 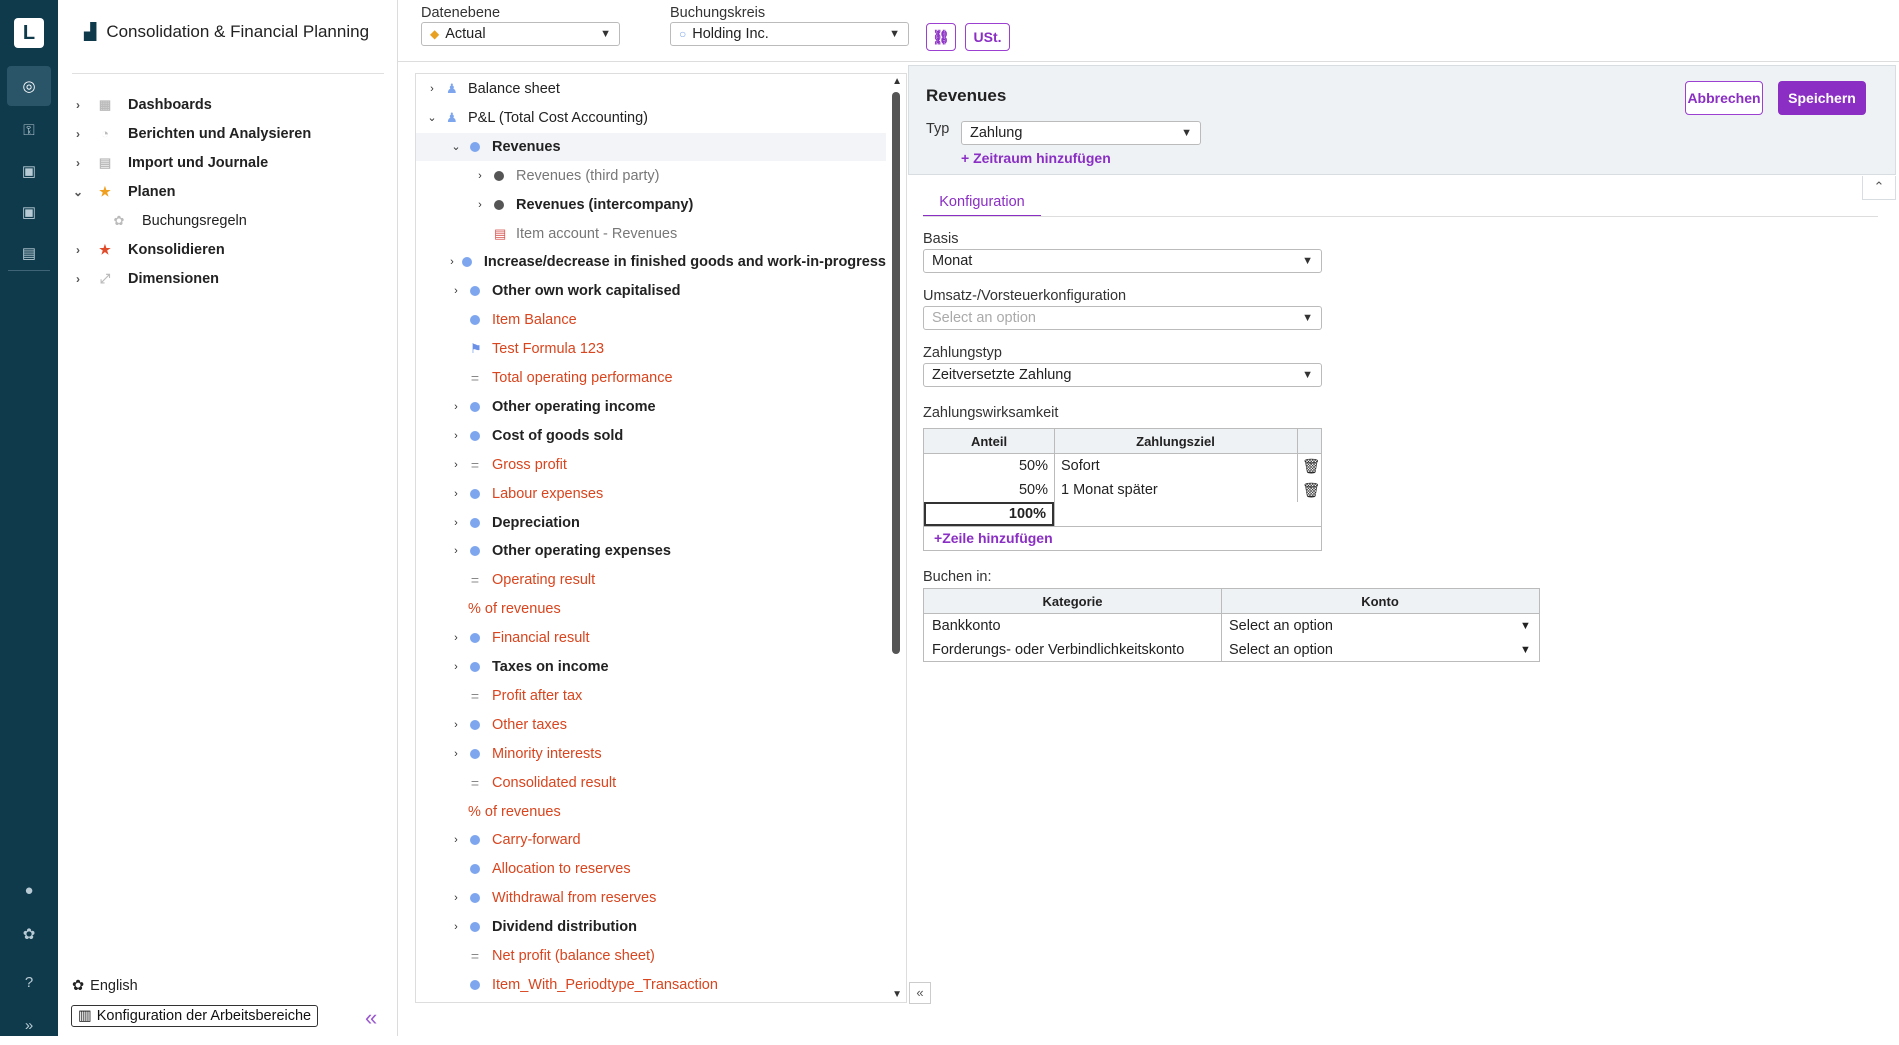 I want to click on tree-row: = Consolidated result, so click(x=651, y=783).